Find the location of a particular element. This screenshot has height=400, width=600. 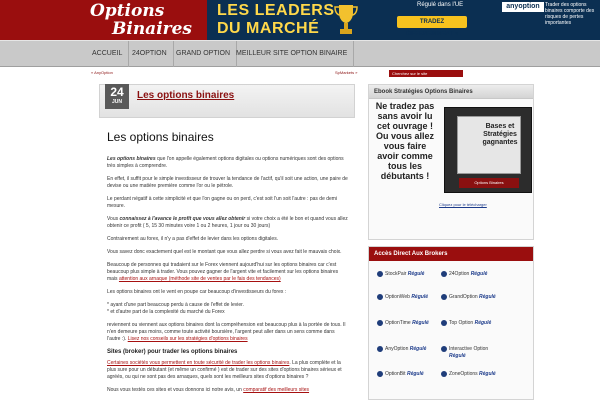

brokers-widget-title: Accès Direct Aux Brokers is located at coordinates (451, 254).